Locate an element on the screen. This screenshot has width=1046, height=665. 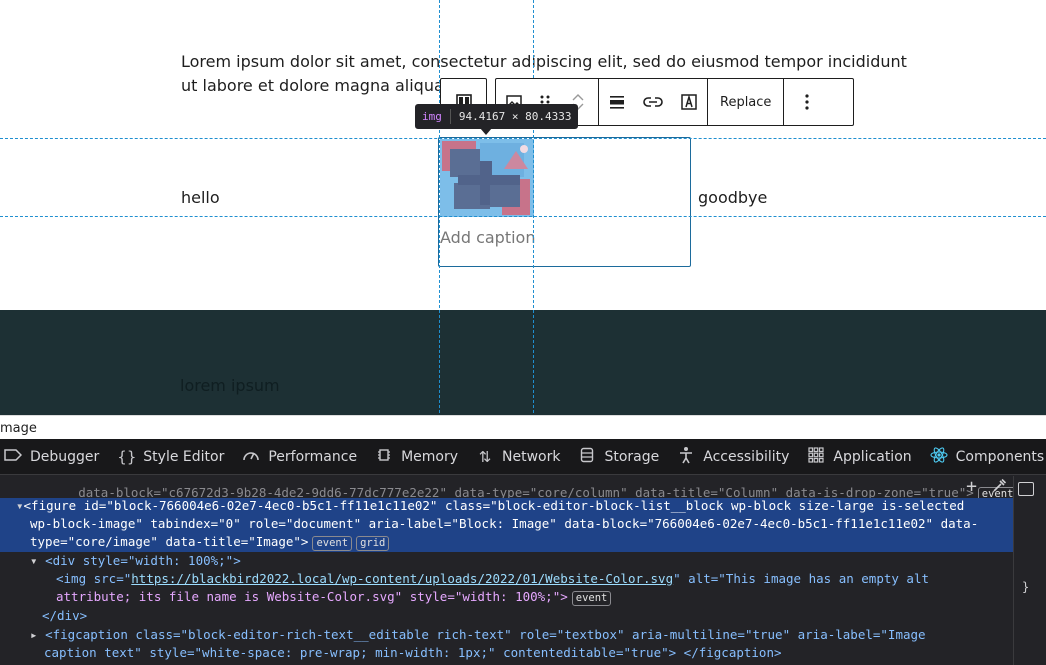
column-right-text: goodbye is located at coordinates (732, 197).